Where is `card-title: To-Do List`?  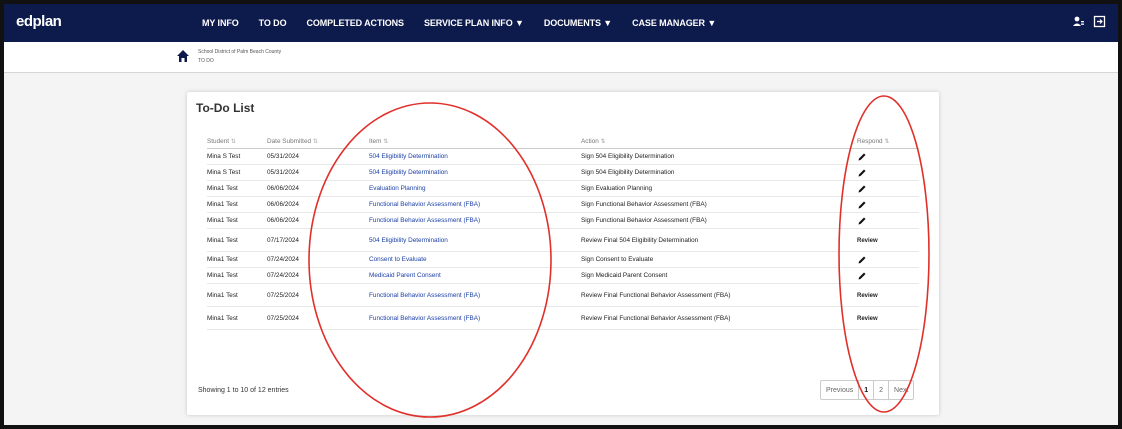
card-title: To-Do List is located at coordinates (225, 108).